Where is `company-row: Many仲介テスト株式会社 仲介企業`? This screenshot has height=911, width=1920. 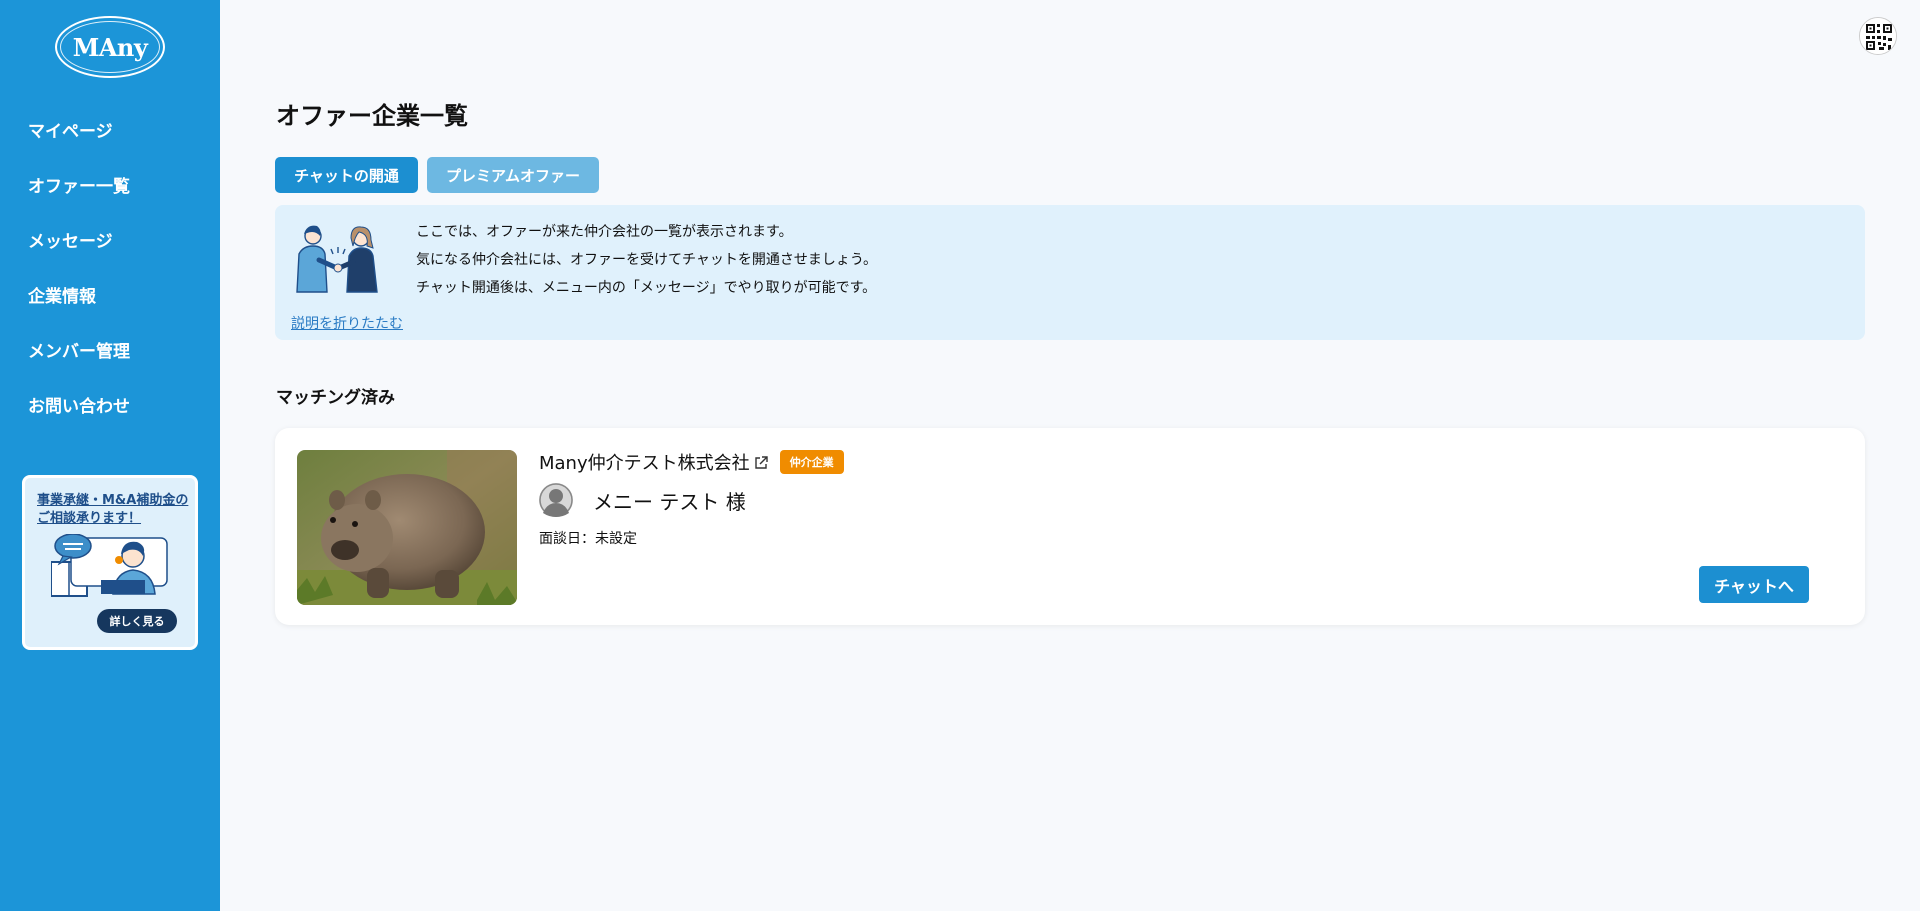 company-row: Many仲介テスト株式会社 仲介企業 is located at coordinates (691, 462).